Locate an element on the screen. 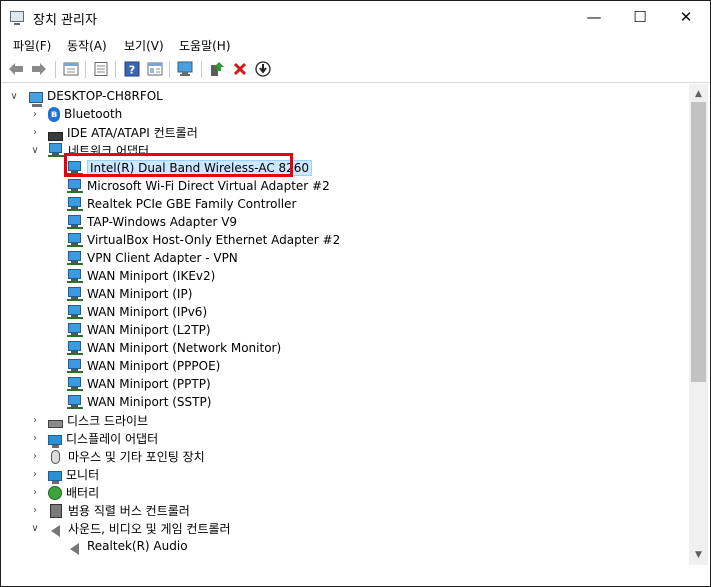 The width and height of the screenshot is (711, 587). computer-icon is located at coordinates (36, 99).